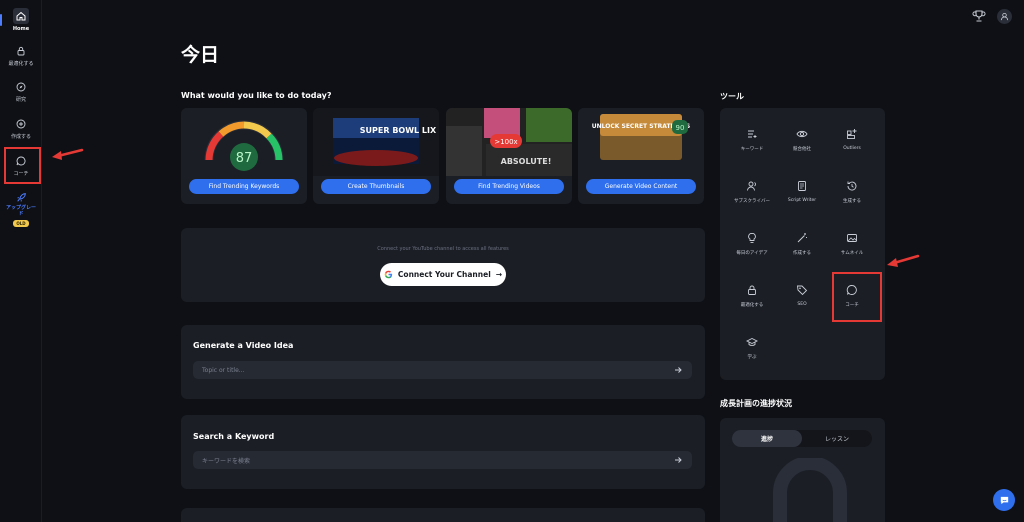  I want to click on tool-daily-ideas: 毎日のアイデア, so click(752, 252).